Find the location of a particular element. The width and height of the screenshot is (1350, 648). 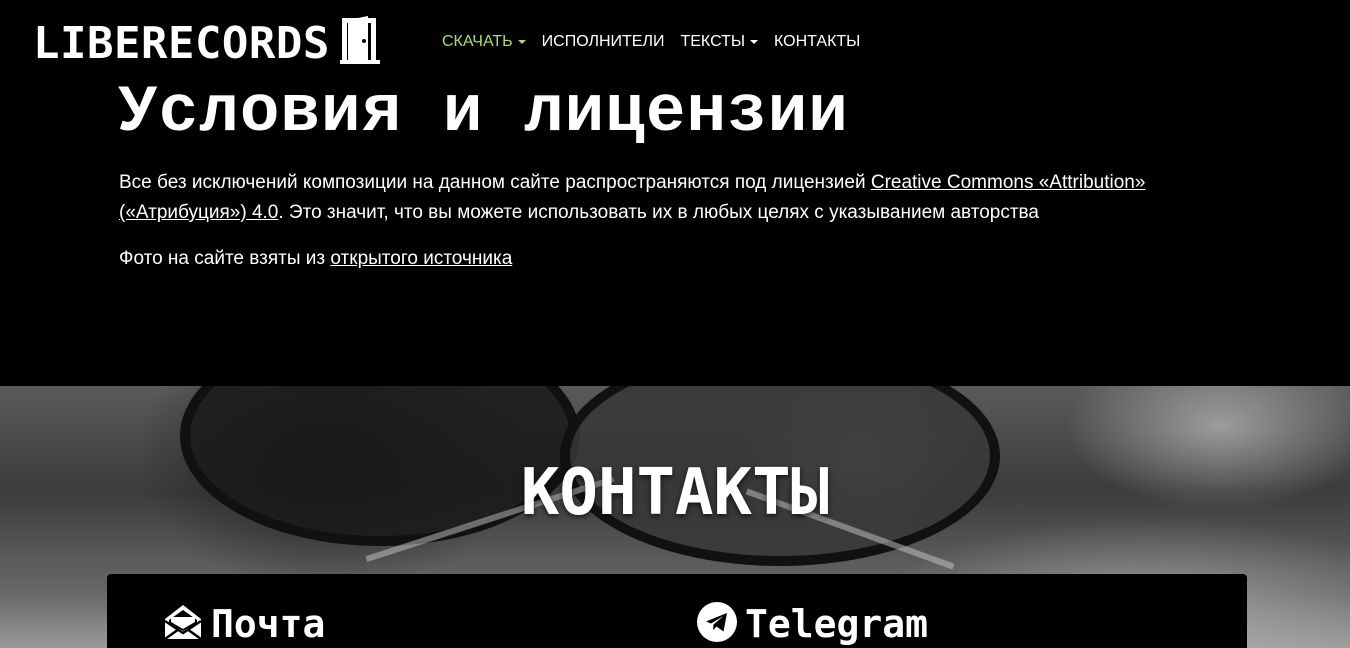

brand-logo: LIBERECORDS is located at coordinates (207, 43).